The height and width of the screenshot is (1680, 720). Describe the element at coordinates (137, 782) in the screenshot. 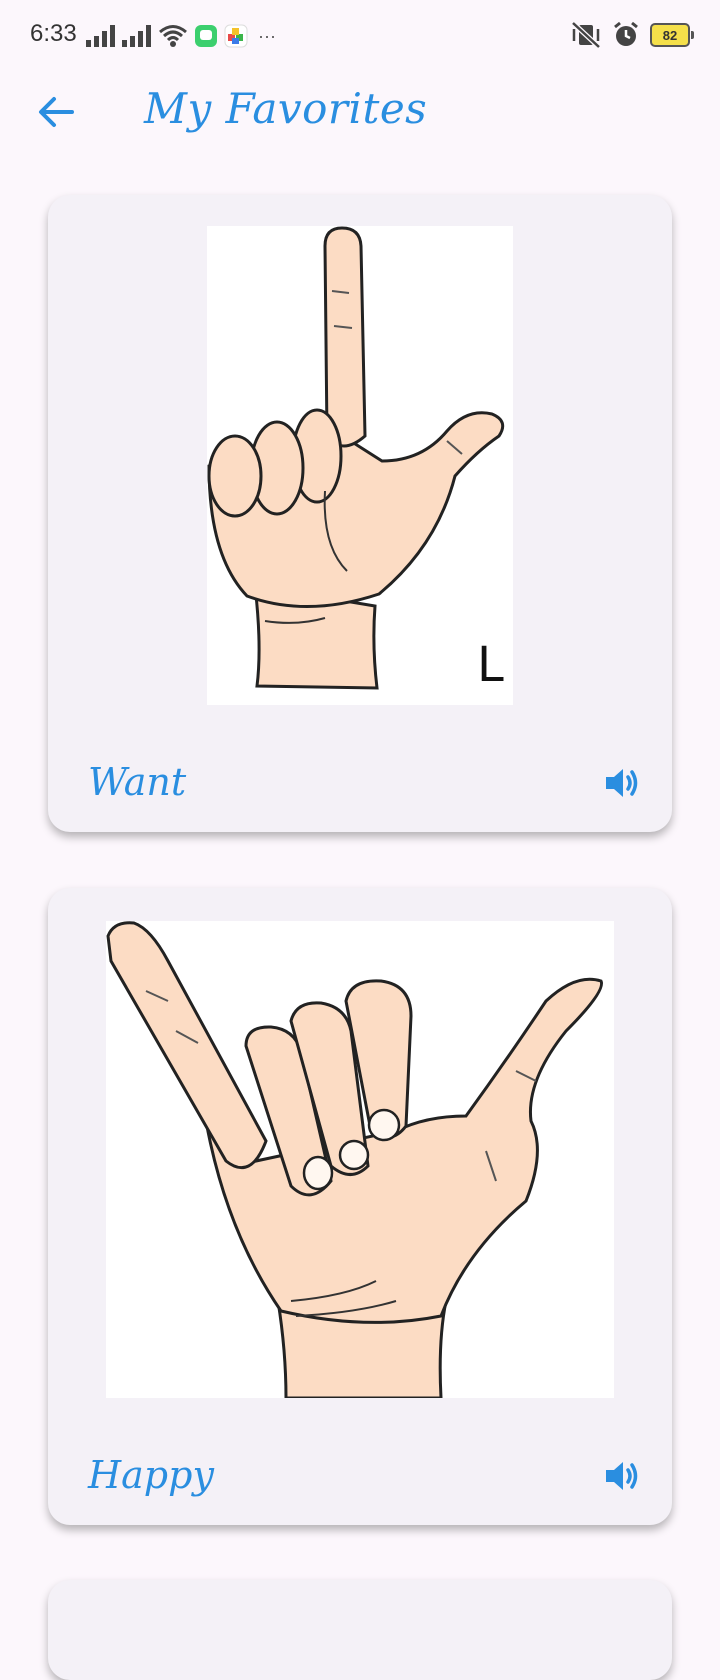

I see `favorite-label: Want` at that location.